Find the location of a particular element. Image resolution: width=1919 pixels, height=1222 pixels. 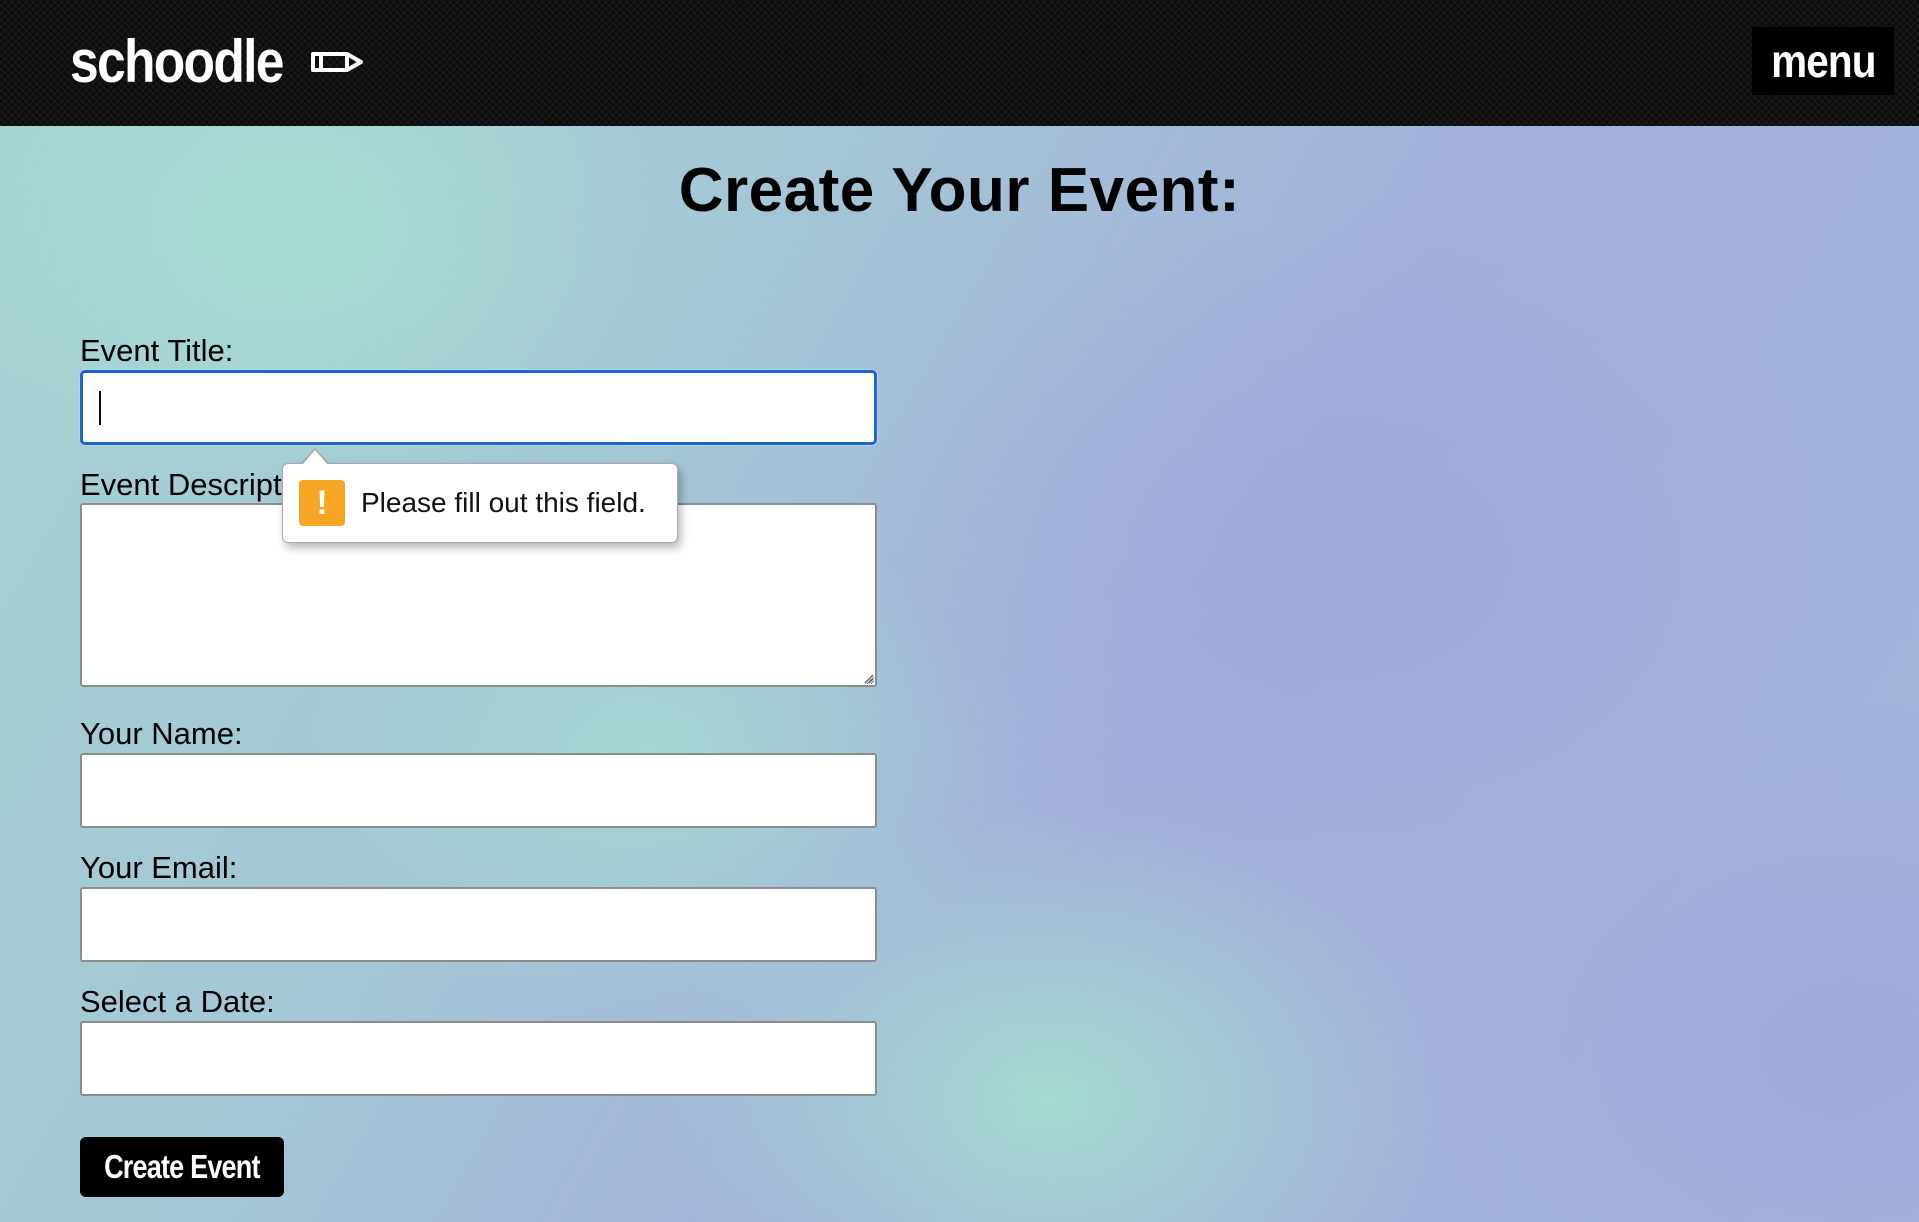

page-title: Create Your Event: is located at coordinates (959, 190).